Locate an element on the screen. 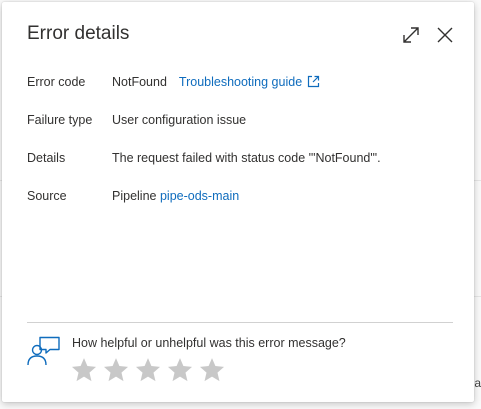 The height and width of the screenshot is (409, 481). star-1-icon is located at coordinates (84, 370).